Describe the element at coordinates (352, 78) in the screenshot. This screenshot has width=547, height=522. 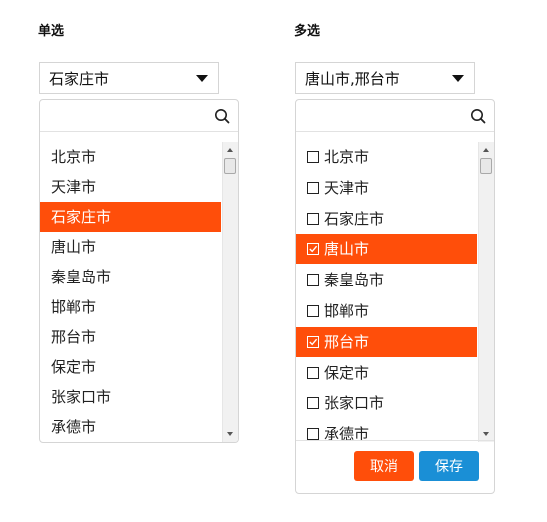
I see `multi-select-value: 唐山市,邢台市` at that location.